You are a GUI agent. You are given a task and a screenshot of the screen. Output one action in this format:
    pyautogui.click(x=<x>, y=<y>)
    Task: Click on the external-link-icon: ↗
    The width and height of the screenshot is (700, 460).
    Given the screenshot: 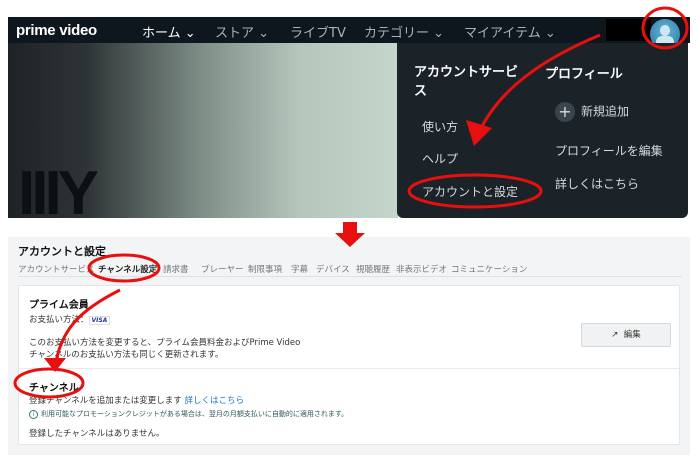 What is the action you would take?
    pyautogui.click(x=615, y=335)
    